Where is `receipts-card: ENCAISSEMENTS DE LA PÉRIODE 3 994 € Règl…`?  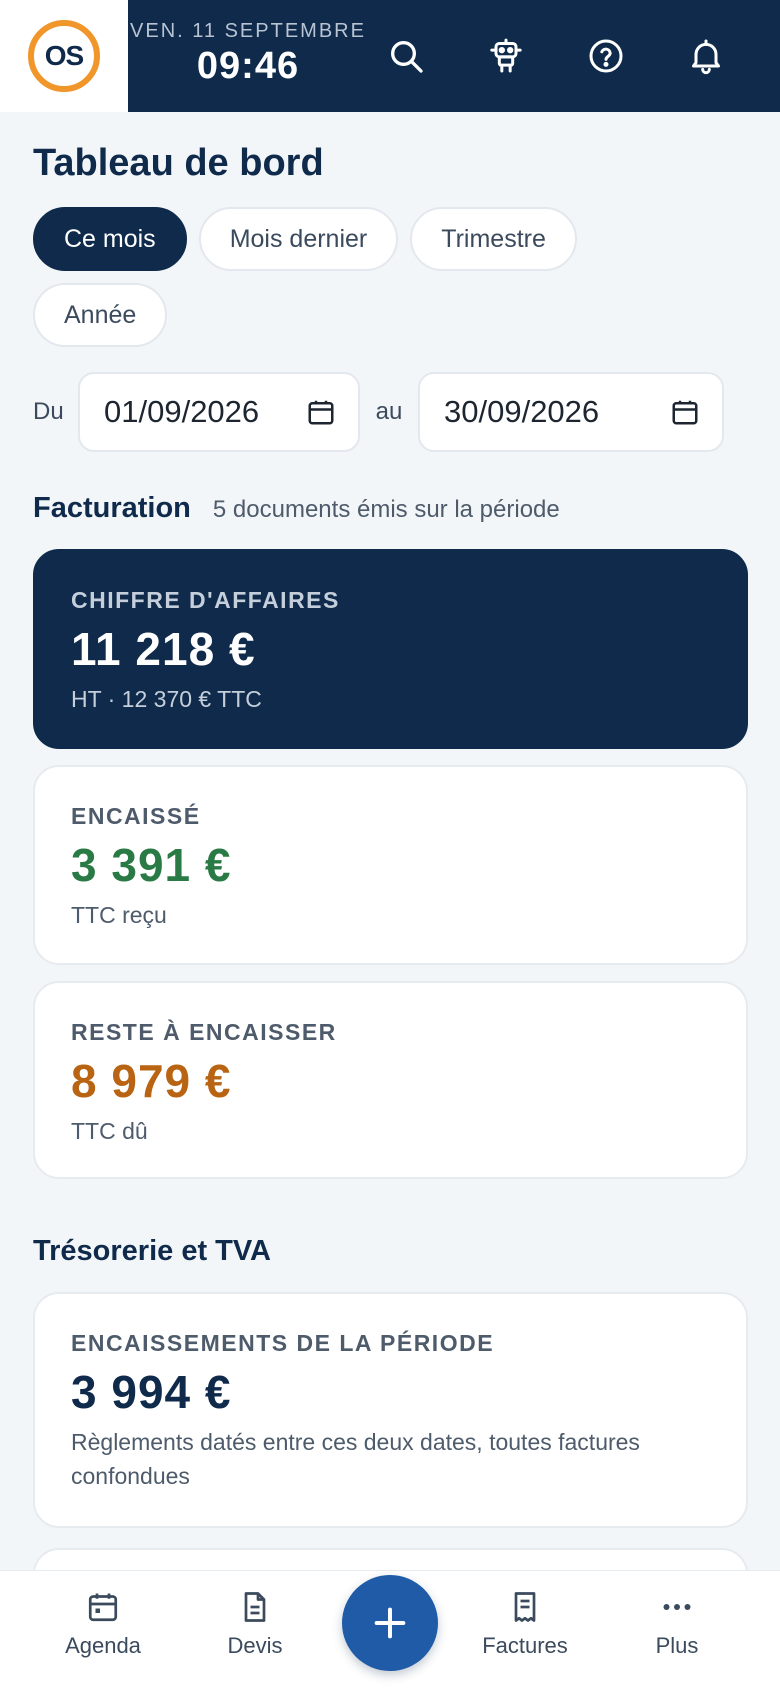
receipts-card: ENCAISSEMENTS DE LA PÉRIODE 3 994 € Règl… is located at coordinates (390, 1410).